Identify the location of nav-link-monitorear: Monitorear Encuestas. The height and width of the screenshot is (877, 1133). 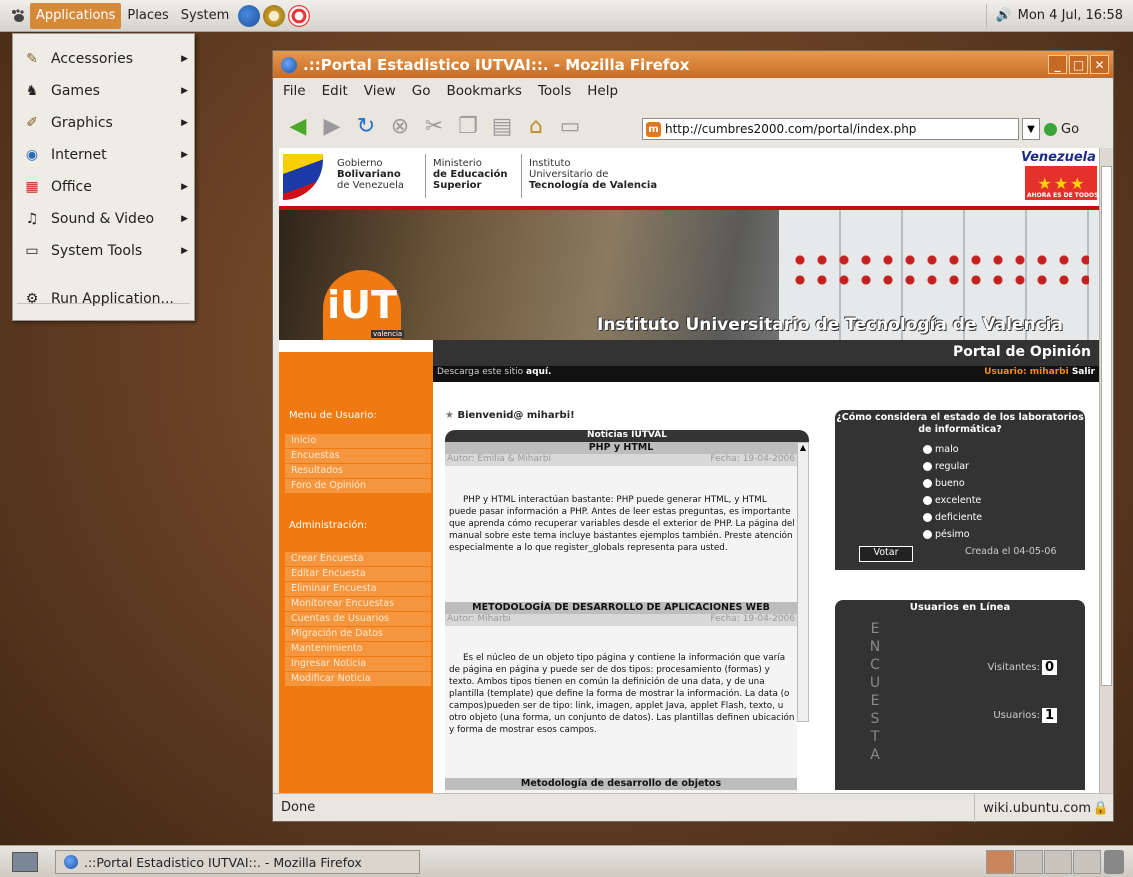
(358, 604).